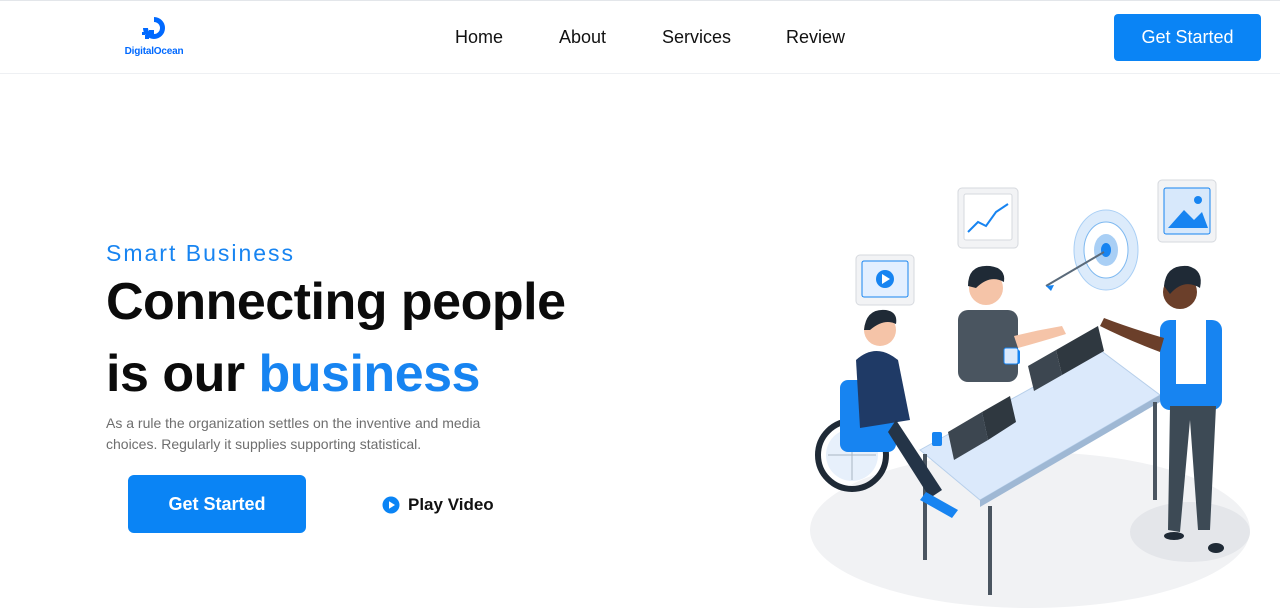  I want to click on nav-review: Review, so click(815, 37).